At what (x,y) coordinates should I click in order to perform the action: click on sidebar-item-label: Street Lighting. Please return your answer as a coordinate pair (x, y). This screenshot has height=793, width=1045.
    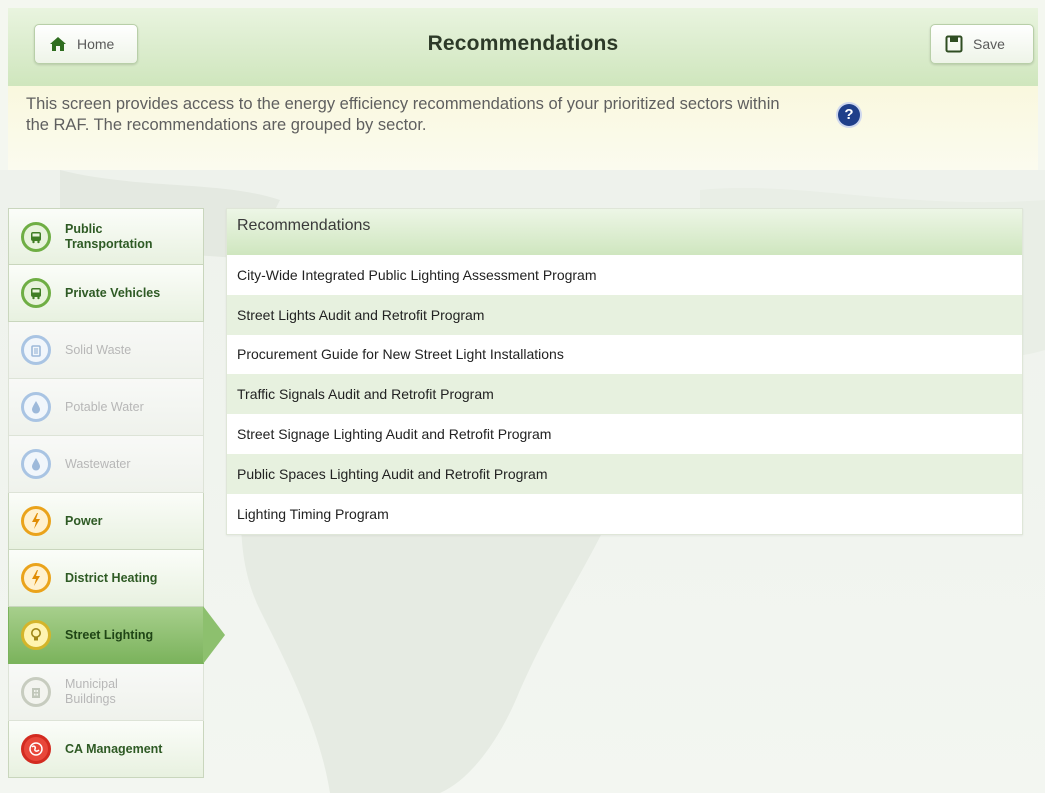
    Looking at the image, I should click on (109, 634).